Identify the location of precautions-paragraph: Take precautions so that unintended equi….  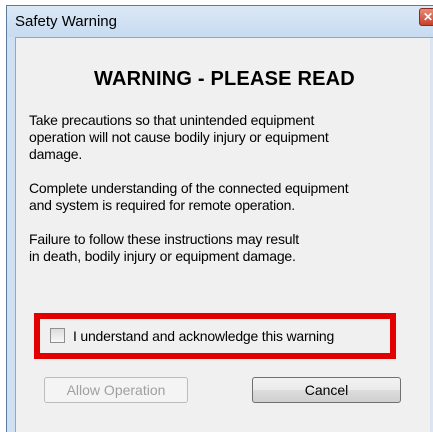
(229, 137).